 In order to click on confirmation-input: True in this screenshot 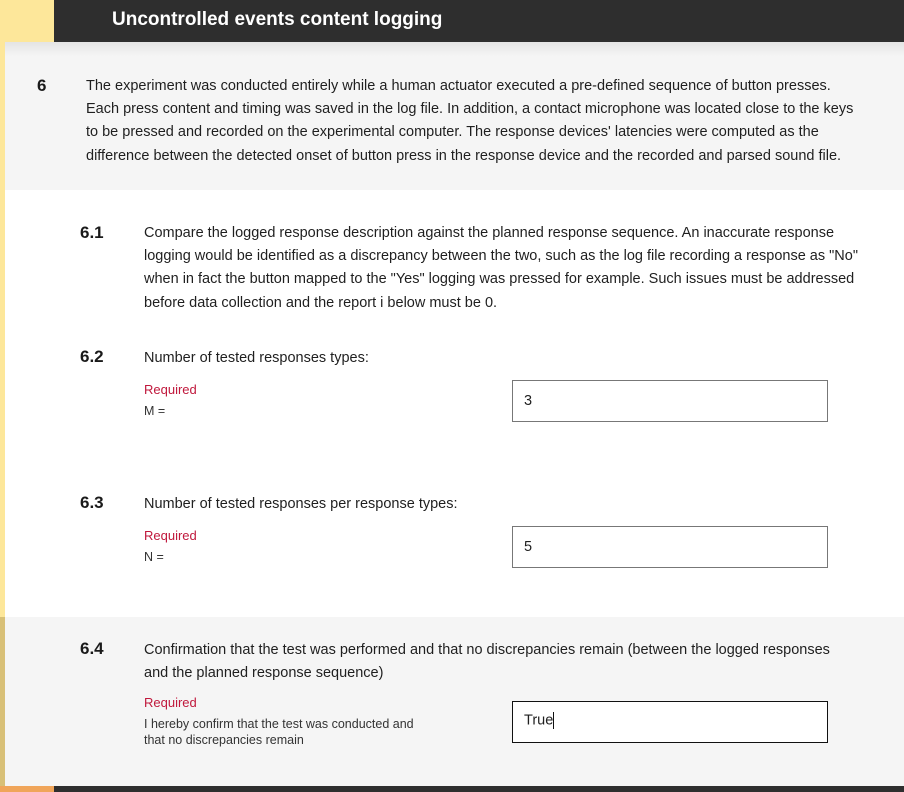, I will do `click(670, 722)`.